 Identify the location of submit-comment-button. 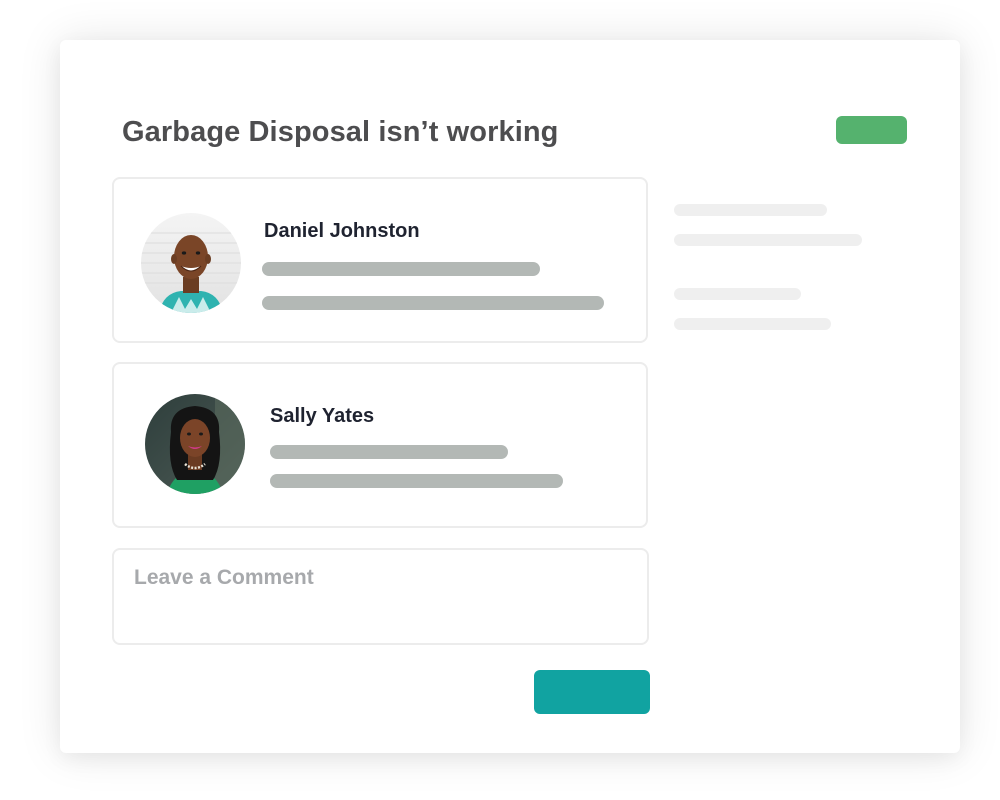
(592, 692).